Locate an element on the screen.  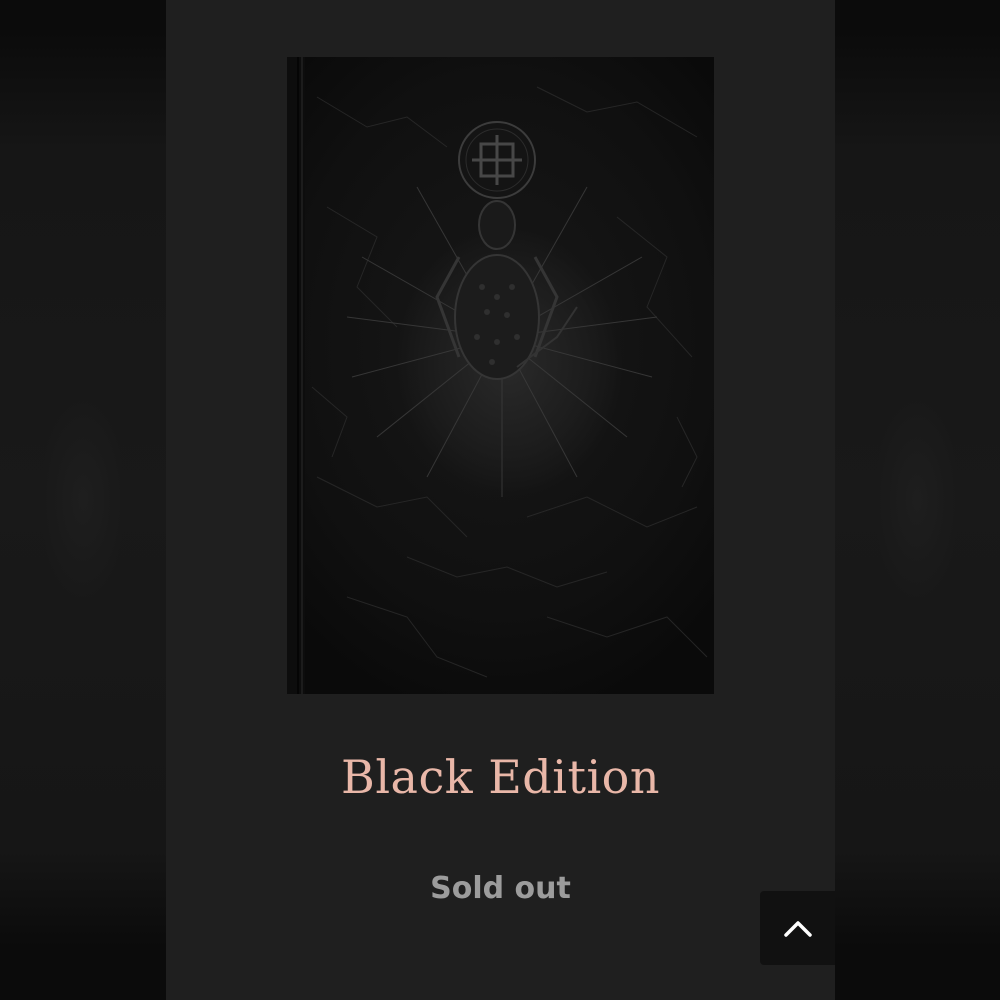
product-title: Black Edition is located at coordinates (500, 777).